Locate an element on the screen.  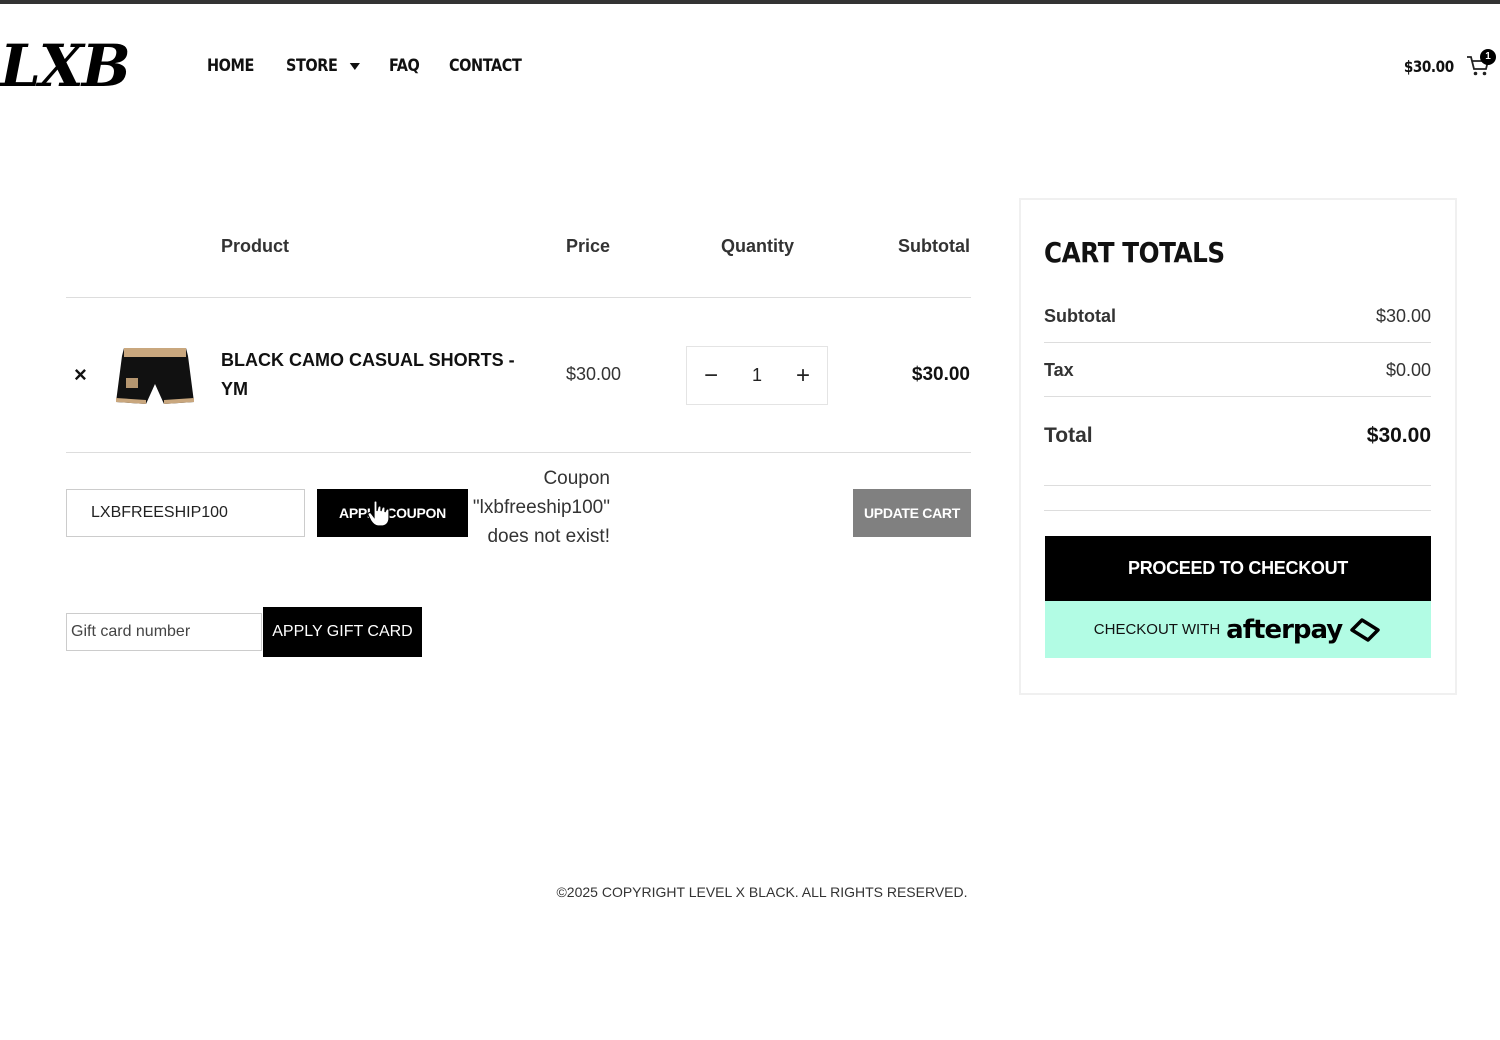
afterpay-prefix: CHECKOUT WITH is located at coordinates (1157, 629).